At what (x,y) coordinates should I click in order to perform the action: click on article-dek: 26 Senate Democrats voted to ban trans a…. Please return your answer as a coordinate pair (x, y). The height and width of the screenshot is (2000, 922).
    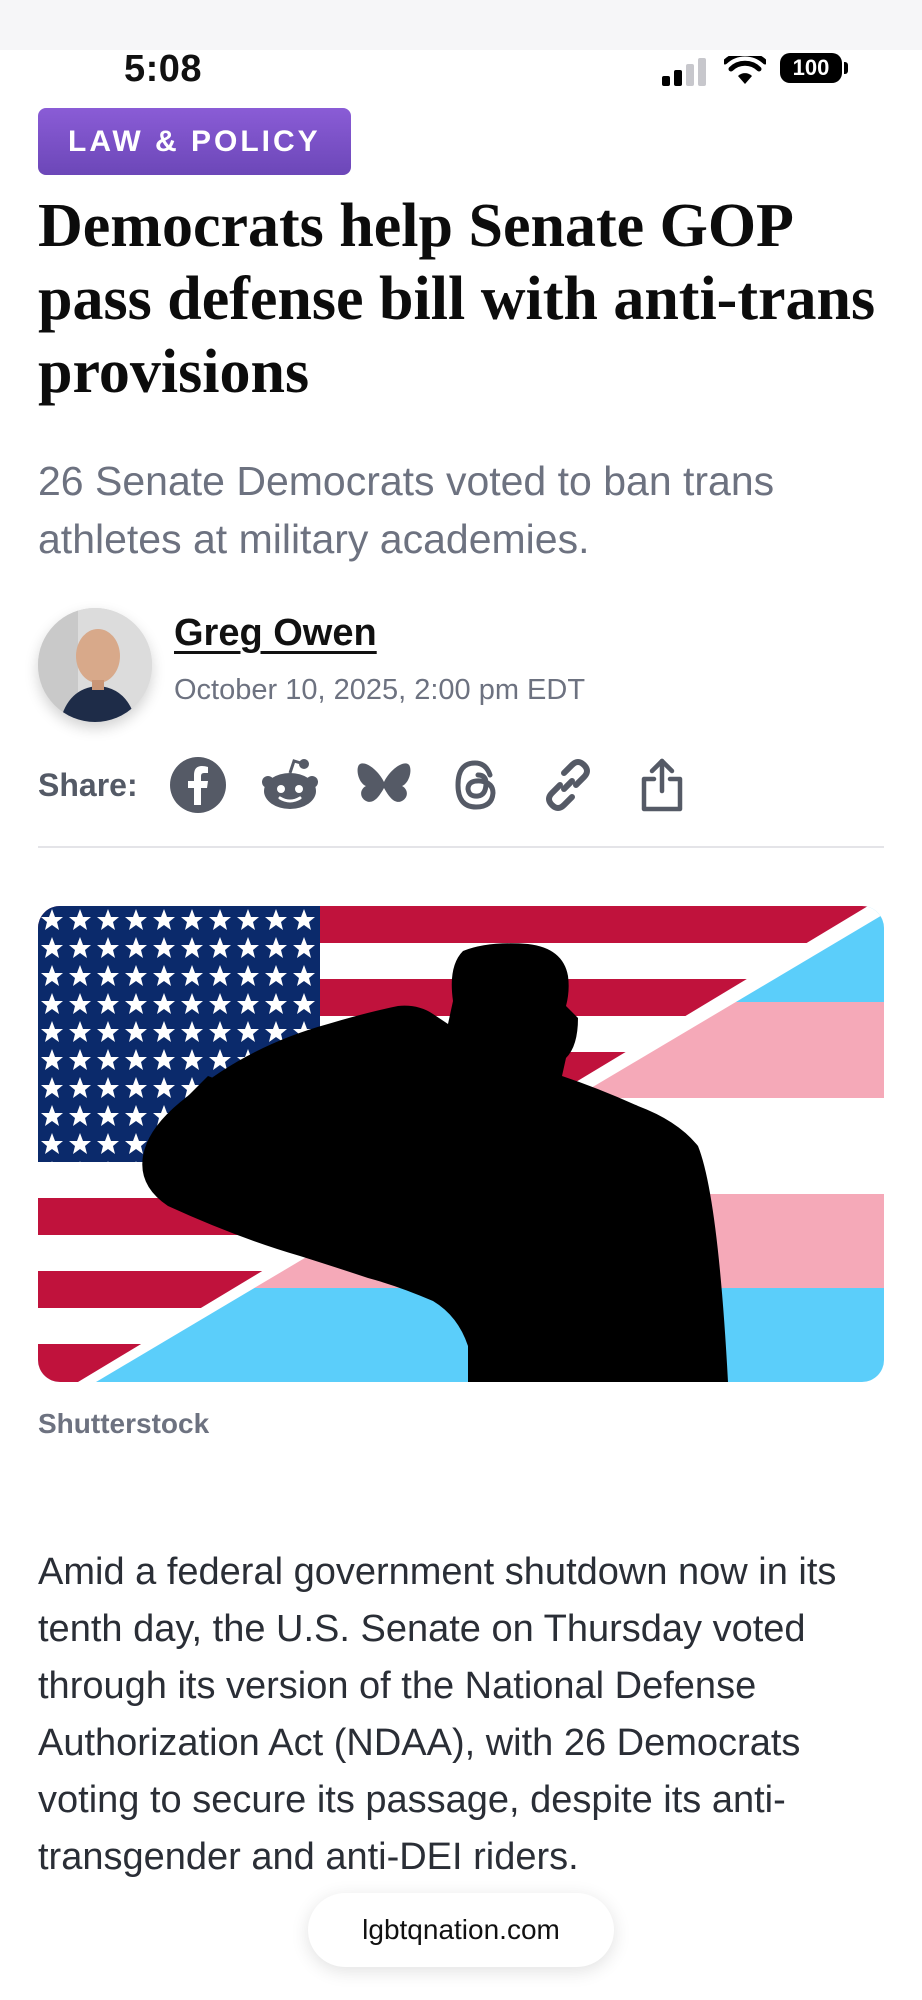
    Looking at the image, I should click on (406, 510).